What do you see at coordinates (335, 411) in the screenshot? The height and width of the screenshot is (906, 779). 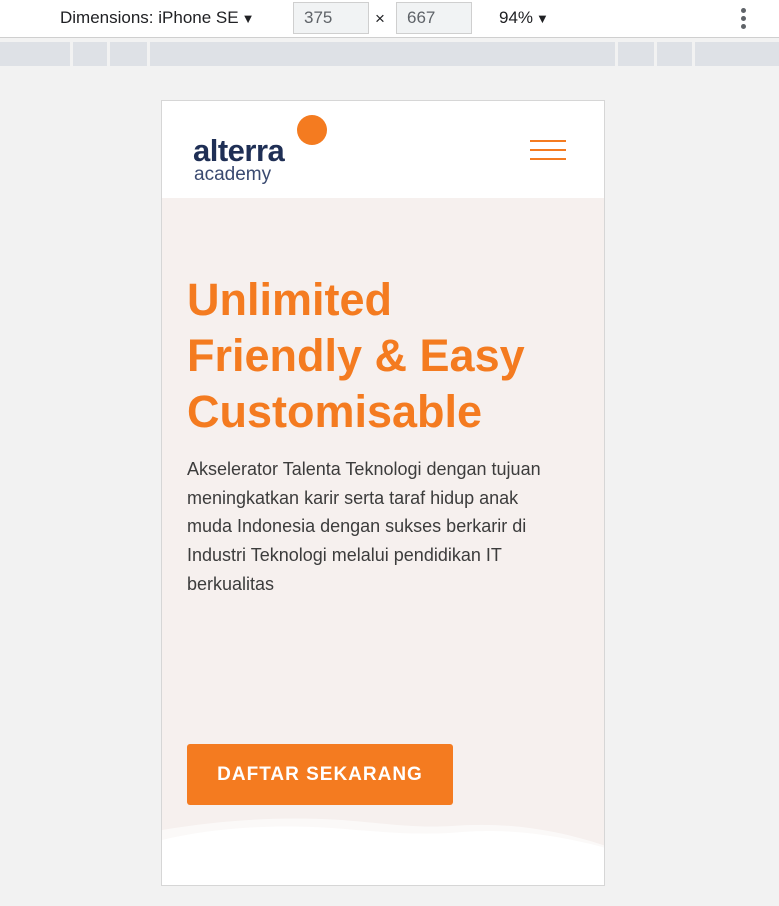 I see `hero-title-line: Customisable` at bounding box center [335, 411].